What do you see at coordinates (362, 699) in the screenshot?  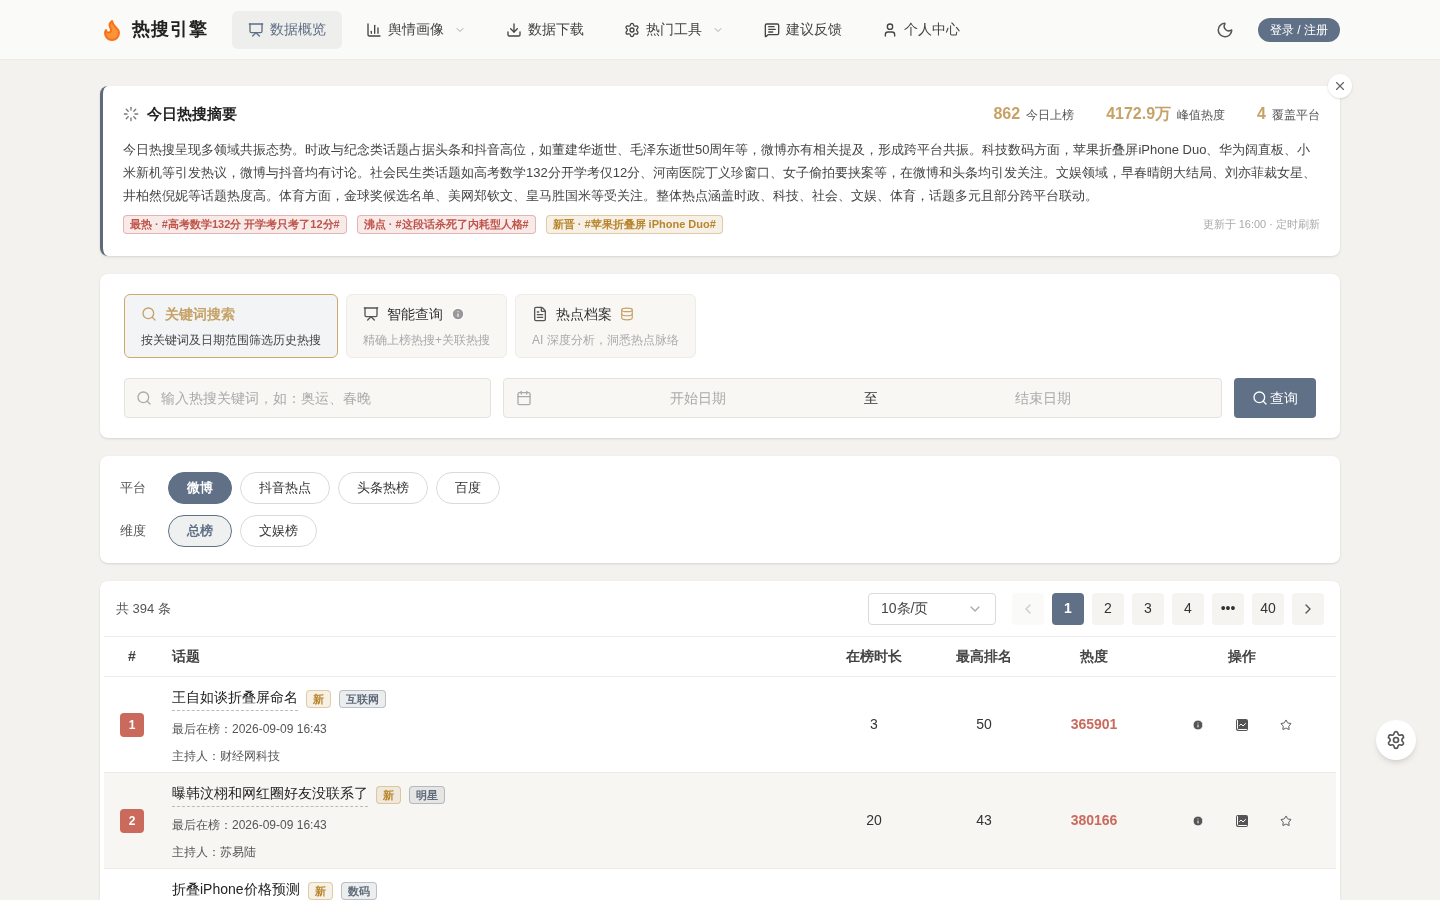 I see `topic-tag: 互联网` at bounding box center [362, 699].